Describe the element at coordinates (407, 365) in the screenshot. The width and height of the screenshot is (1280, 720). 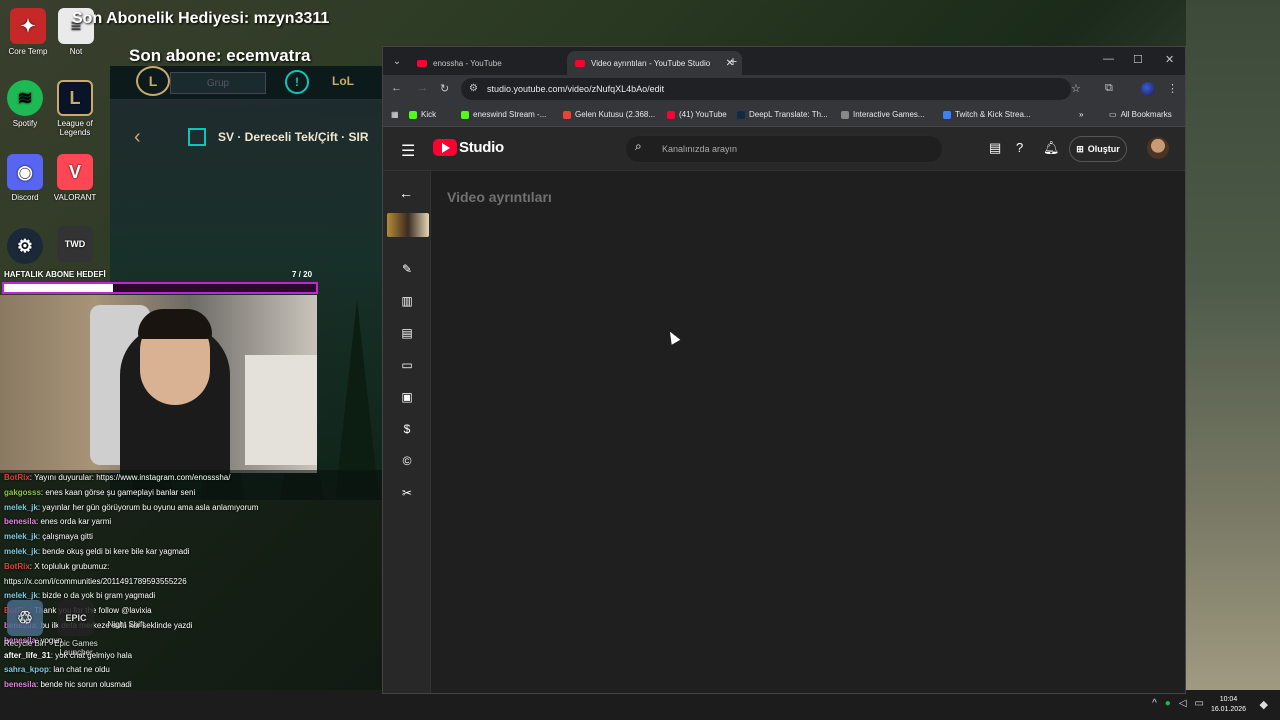
I see `comments-icon: ▭` at that location.